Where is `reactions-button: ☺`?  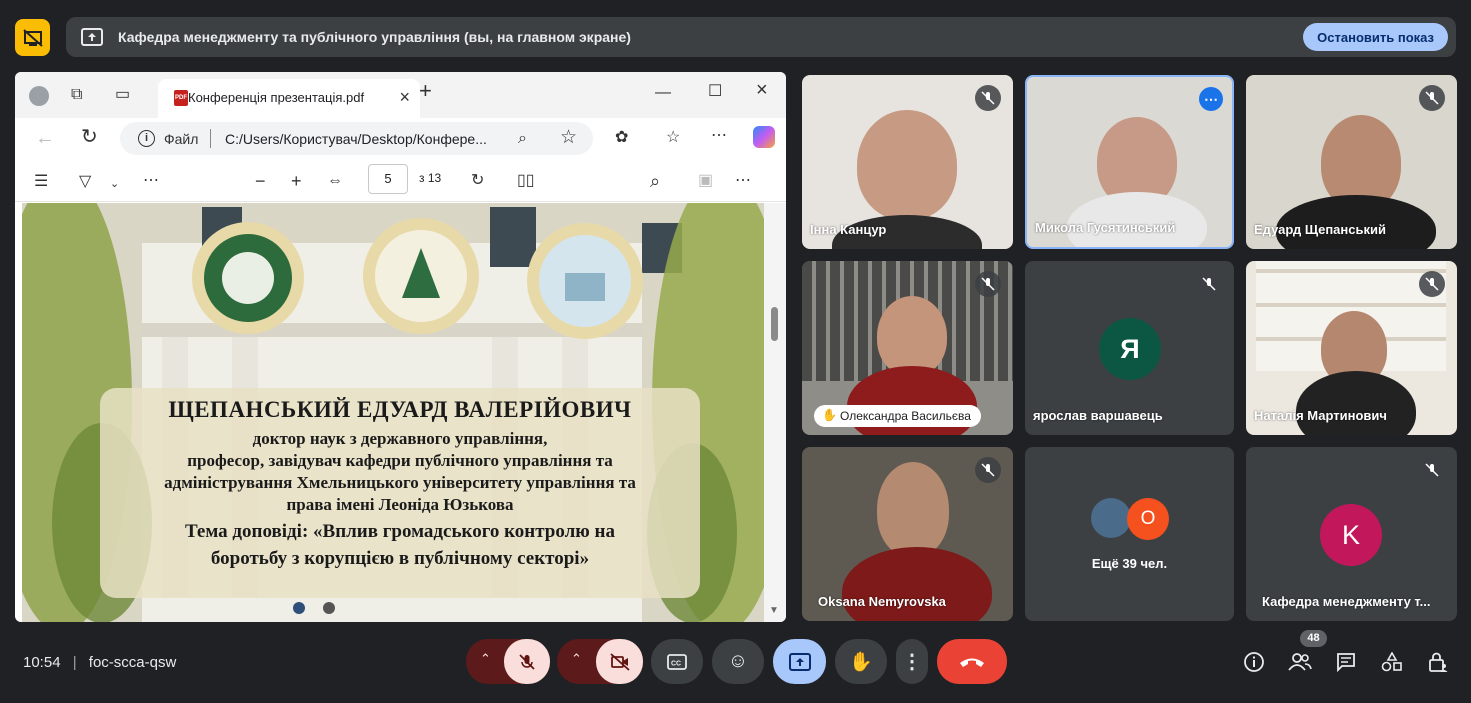 reactions-button: ☺ is located at coordinates (738, 661).